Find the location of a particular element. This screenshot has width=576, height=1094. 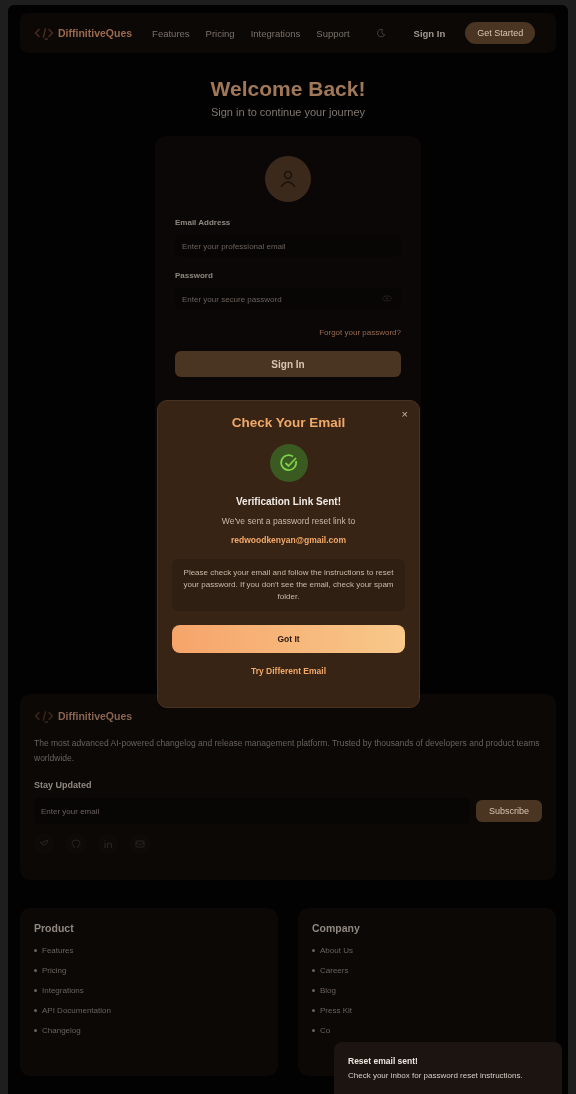

toast-title: Reset email sent! is located at coordinates (383, 1061).